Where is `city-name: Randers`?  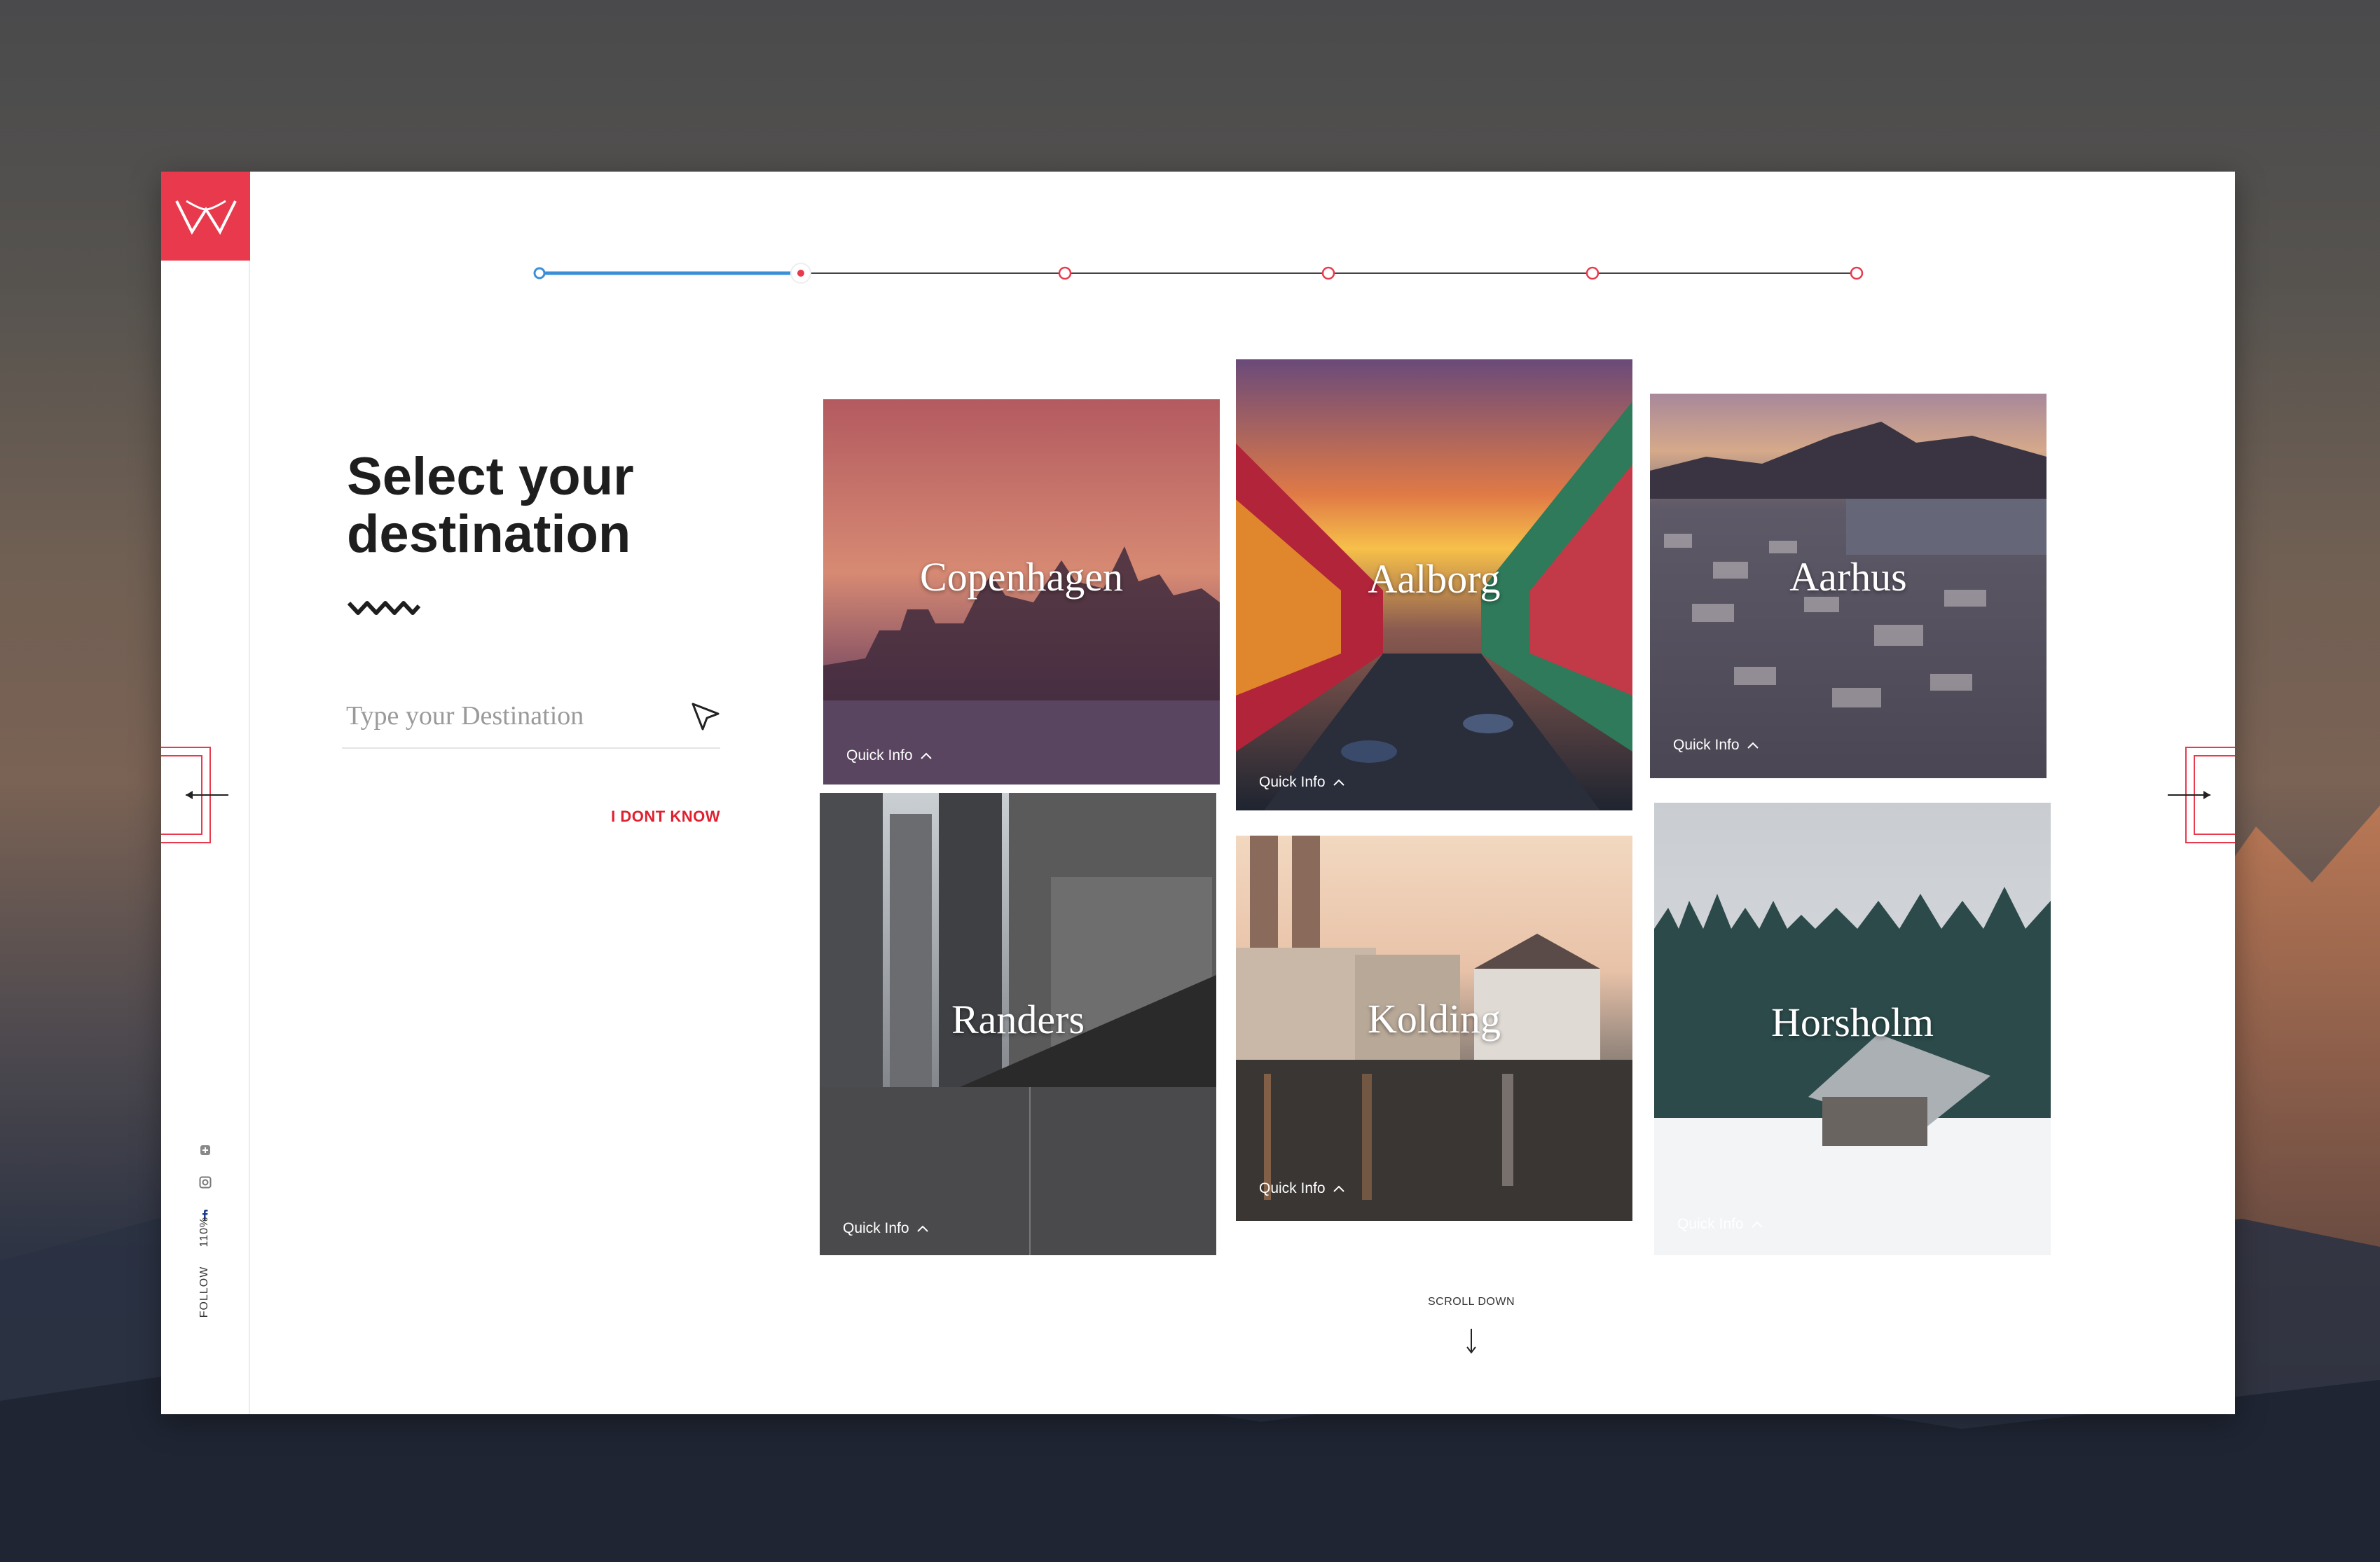 city-name: Randers is located at coordinates (1018, 1019).